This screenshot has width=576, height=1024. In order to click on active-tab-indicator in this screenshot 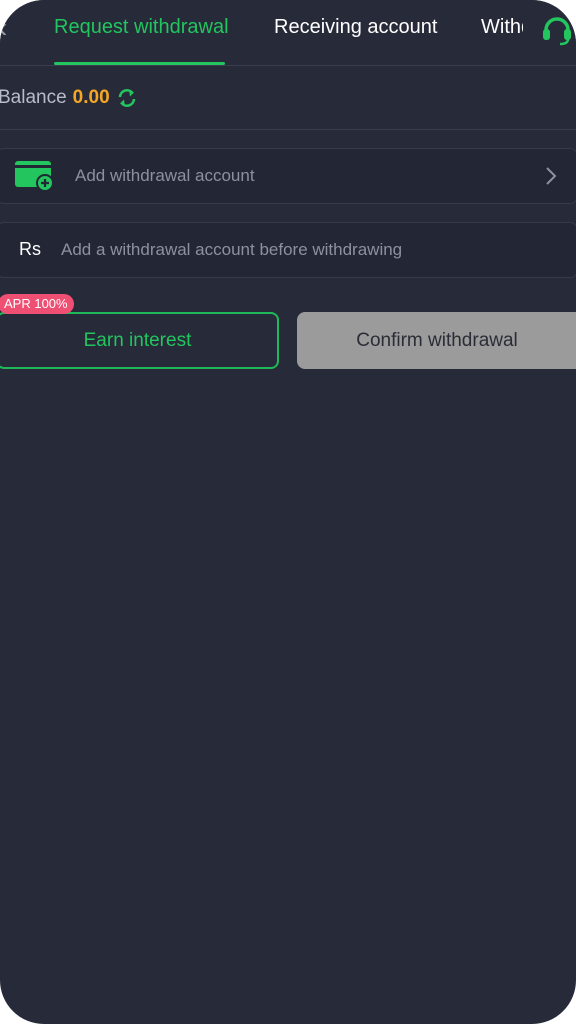, I will do `click(139, 63)`.